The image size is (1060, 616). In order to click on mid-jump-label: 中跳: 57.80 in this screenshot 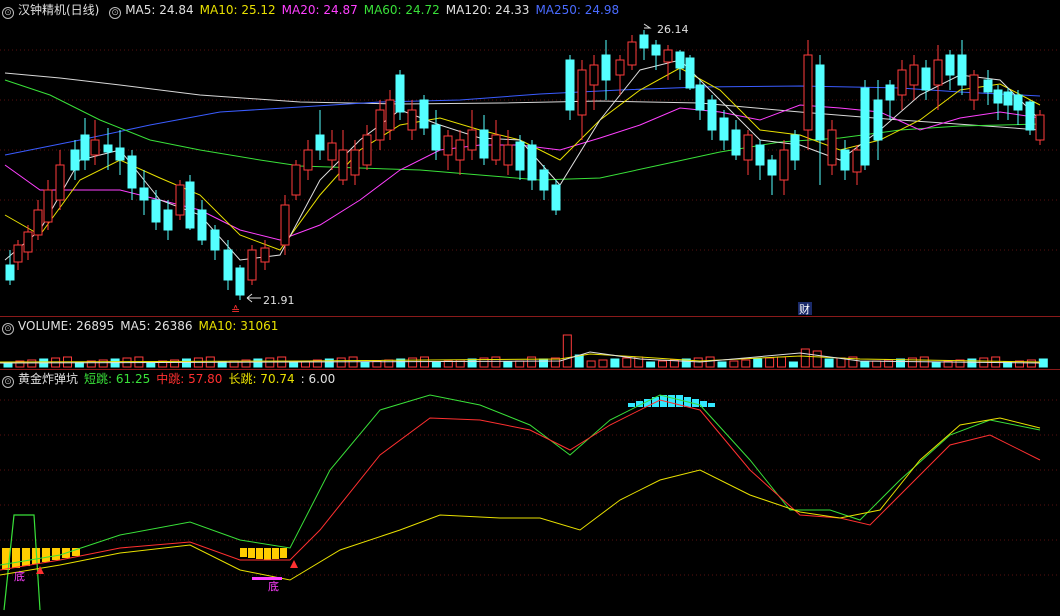, I will do `click(189, 379)`.